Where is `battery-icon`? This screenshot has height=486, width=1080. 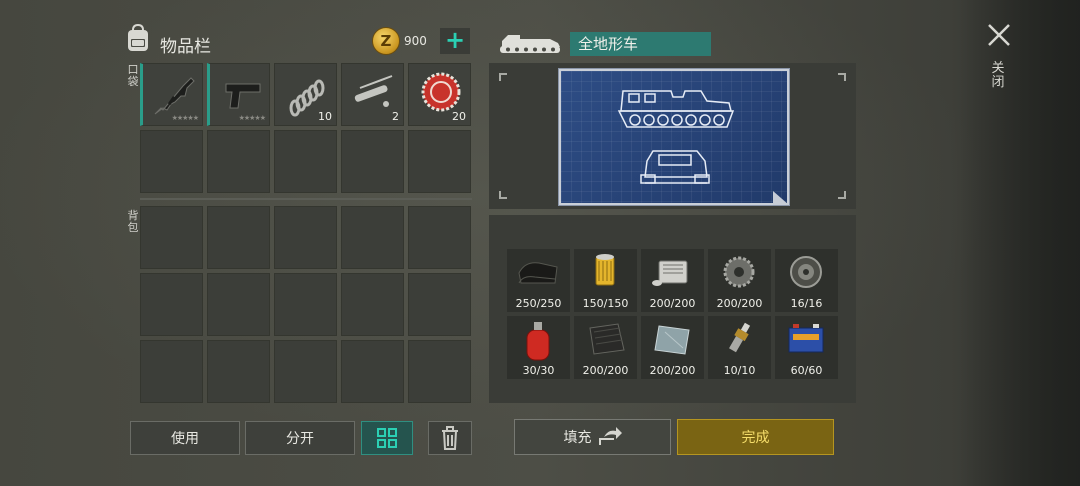
battery-icon is located at coordinates (806, 338).